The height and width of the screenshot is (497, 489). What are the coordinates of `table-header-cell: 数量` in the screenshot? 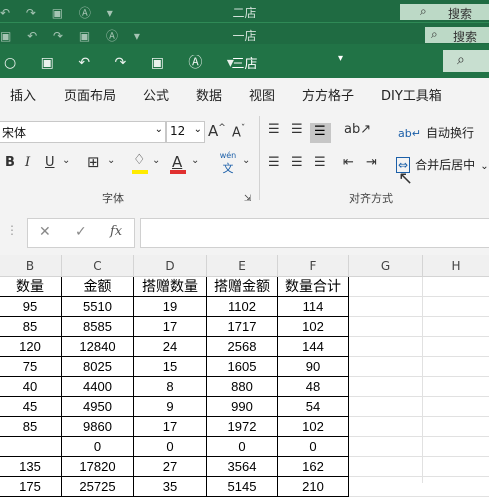 It's located at (31, 287).